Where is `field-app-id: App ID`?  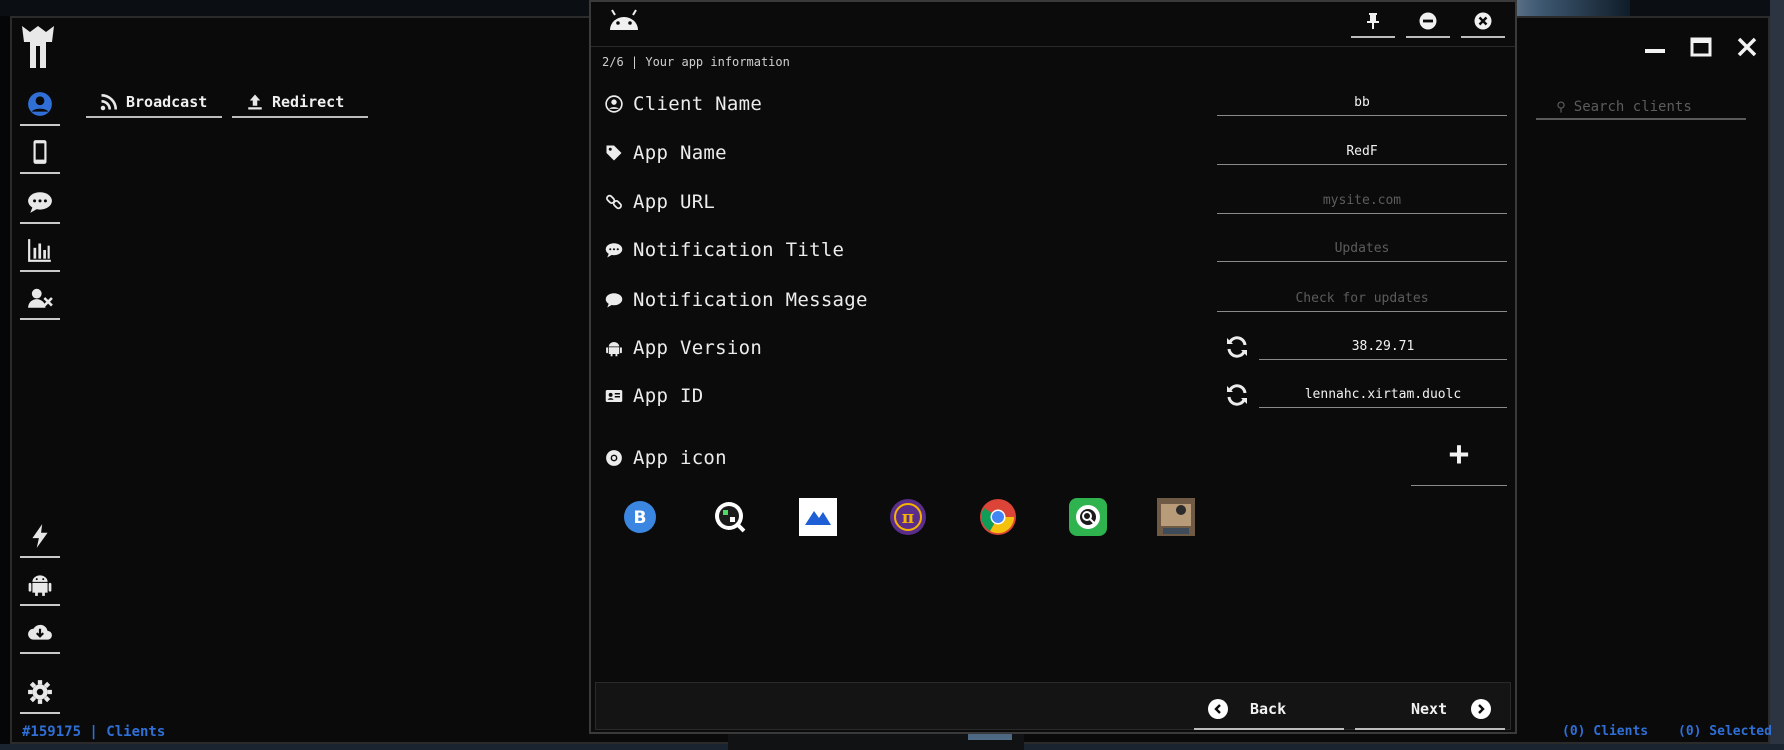
field-app-id: App ID is located at coordinates (654, 396).